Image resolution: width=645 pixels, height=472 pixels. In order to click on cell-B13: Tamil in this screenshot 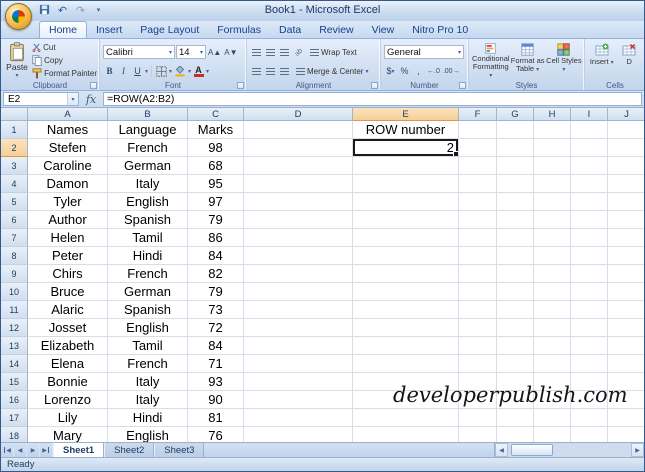, I will do `click(148, 346)`.